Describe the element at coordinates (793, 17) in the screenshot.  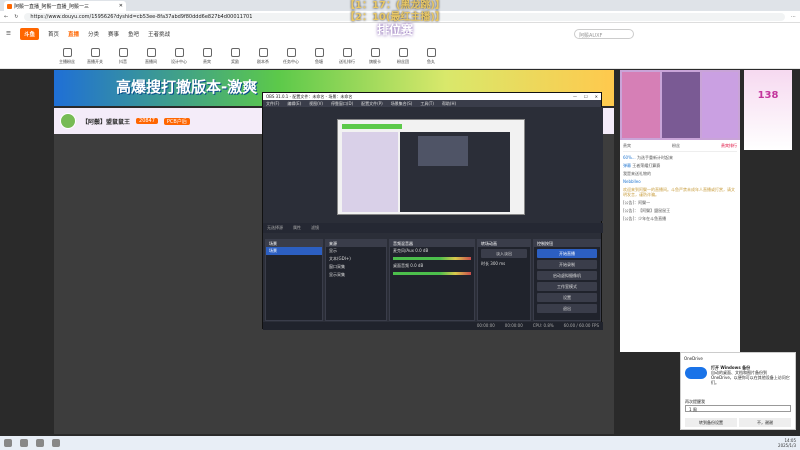
I see `menu-icon: ⋯` at that location.